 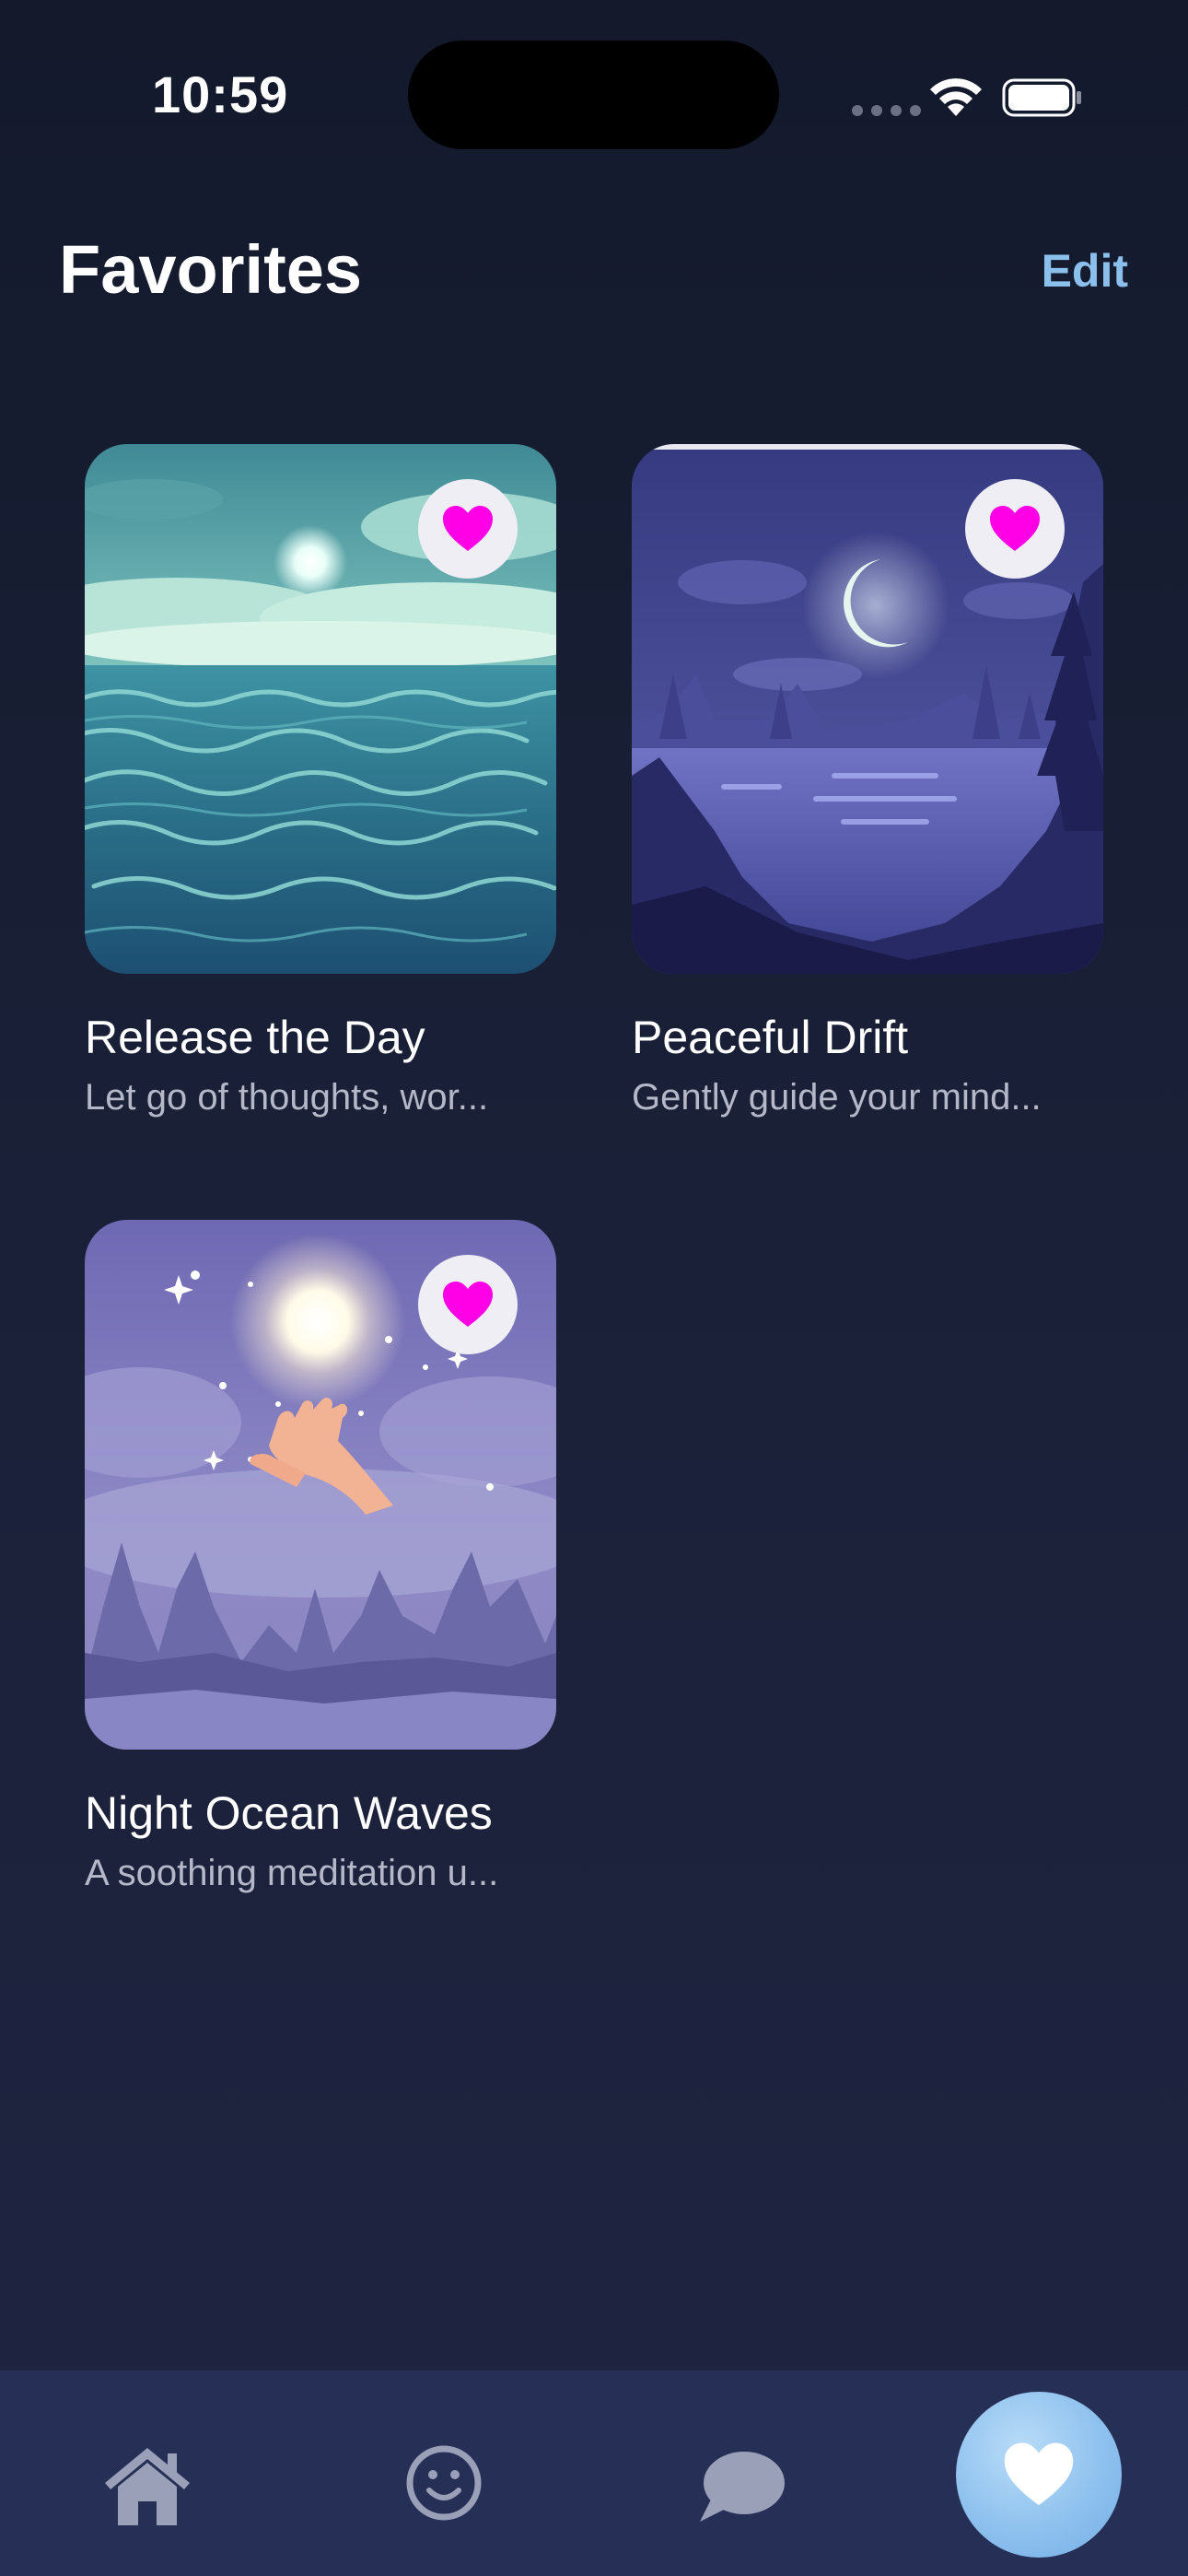 What do you see at coordinates (255, 1037) in the screenshot?
I see `card-title: Release the Day` at bounding box center [255, 1037].